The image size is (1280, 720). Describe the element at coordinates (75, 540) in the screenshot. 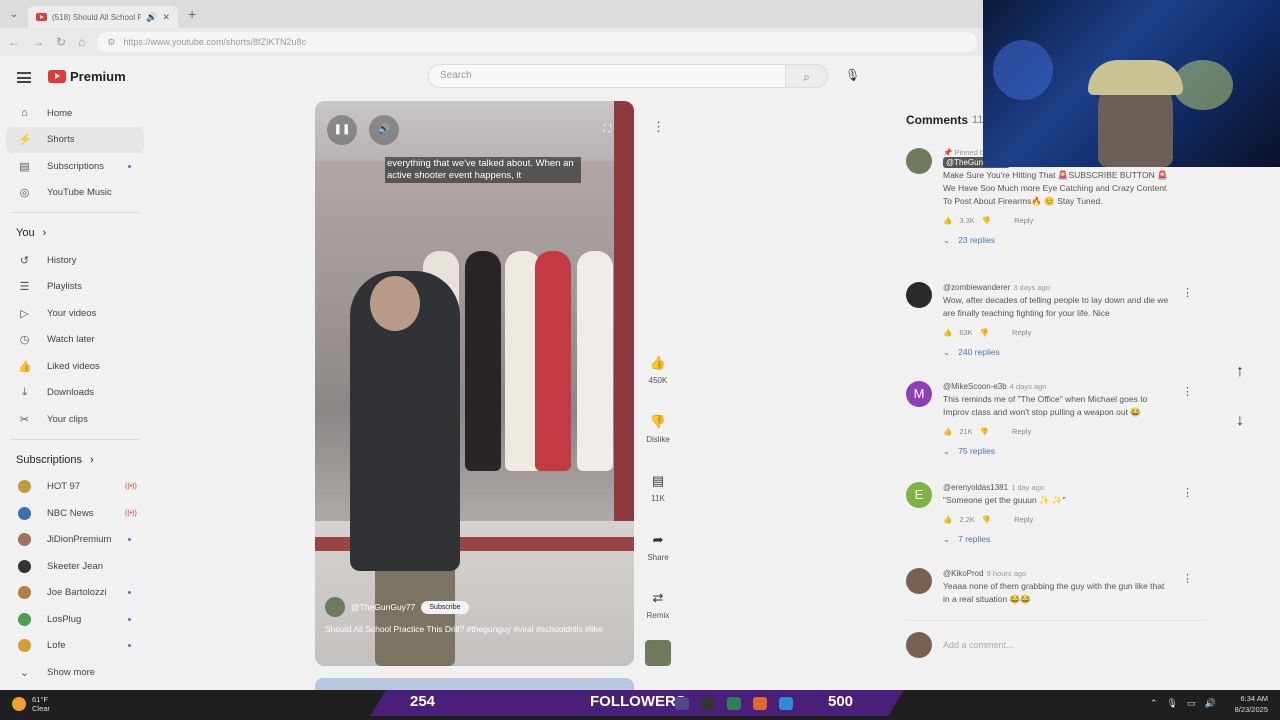

I see `sidebar-item-jidionpremium: JiDionPremium` at that location.